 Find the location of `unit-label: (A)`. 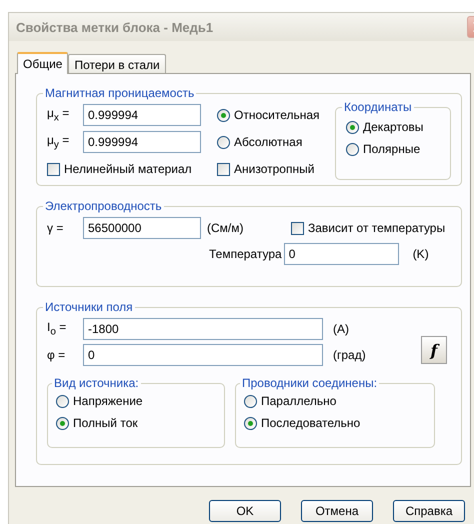

unit-label: (A) is located at coordinates (341, 329).